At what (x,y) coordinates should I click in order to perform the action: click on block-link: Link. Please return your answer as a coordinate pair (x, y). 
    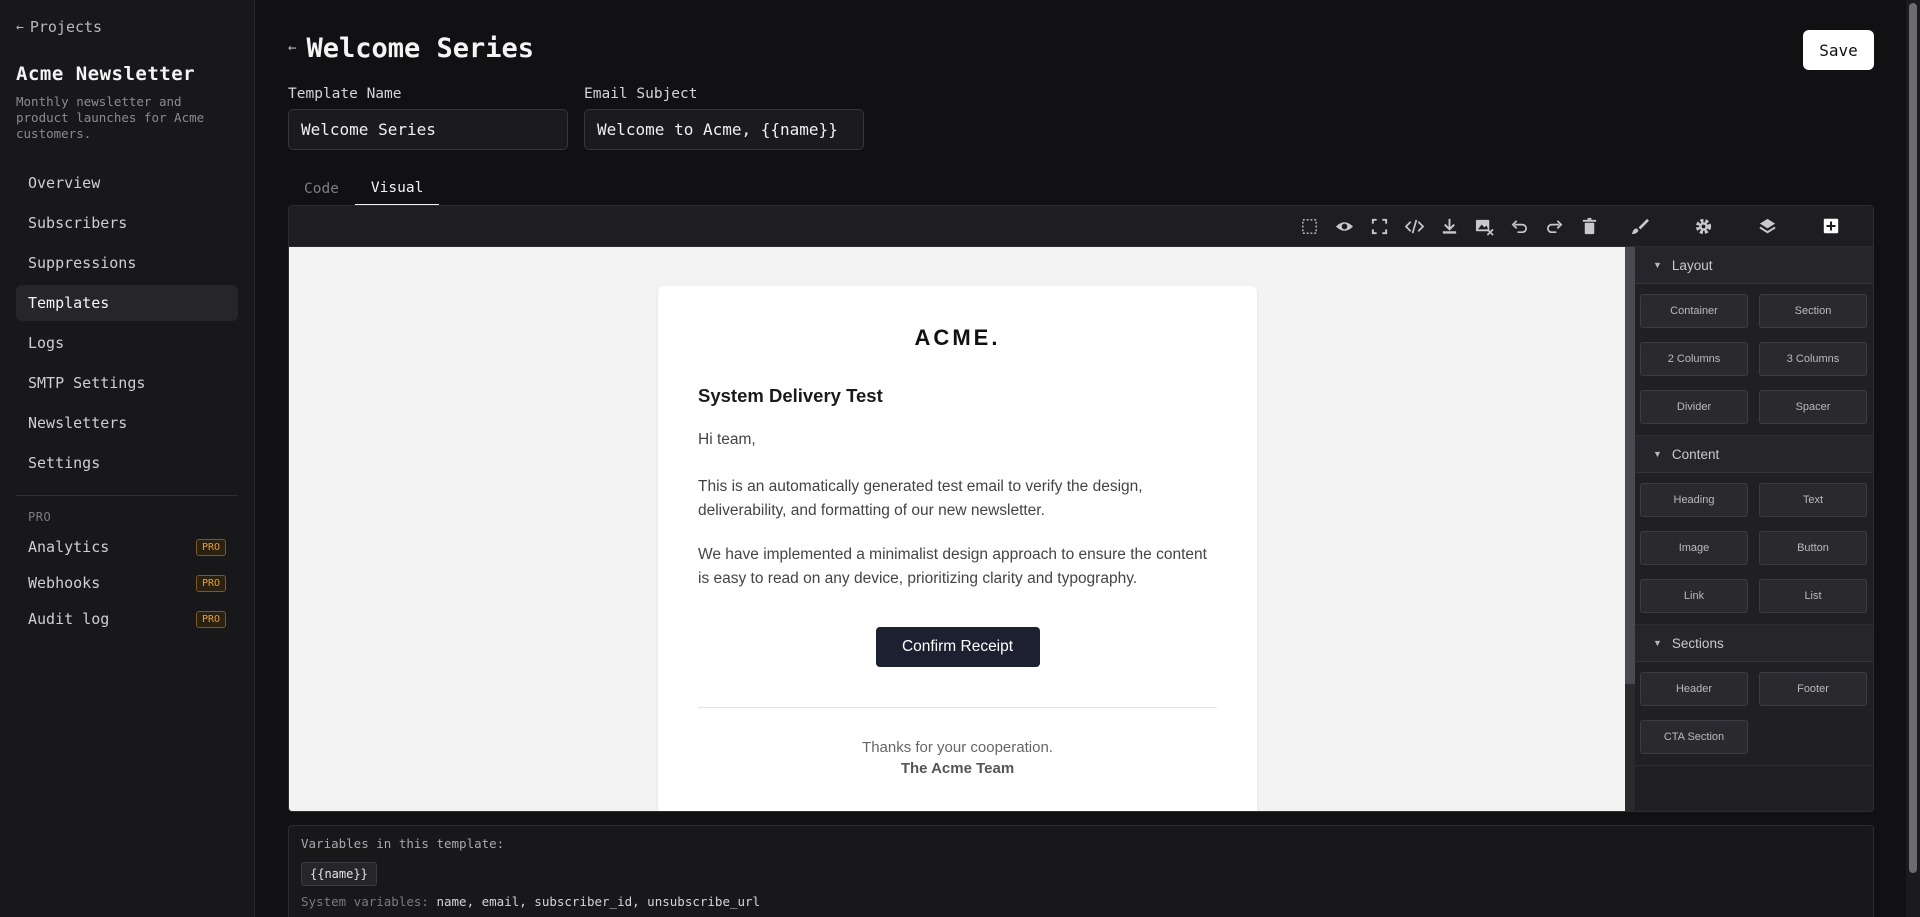
    Looking at the image, I should click on (1694, 596).